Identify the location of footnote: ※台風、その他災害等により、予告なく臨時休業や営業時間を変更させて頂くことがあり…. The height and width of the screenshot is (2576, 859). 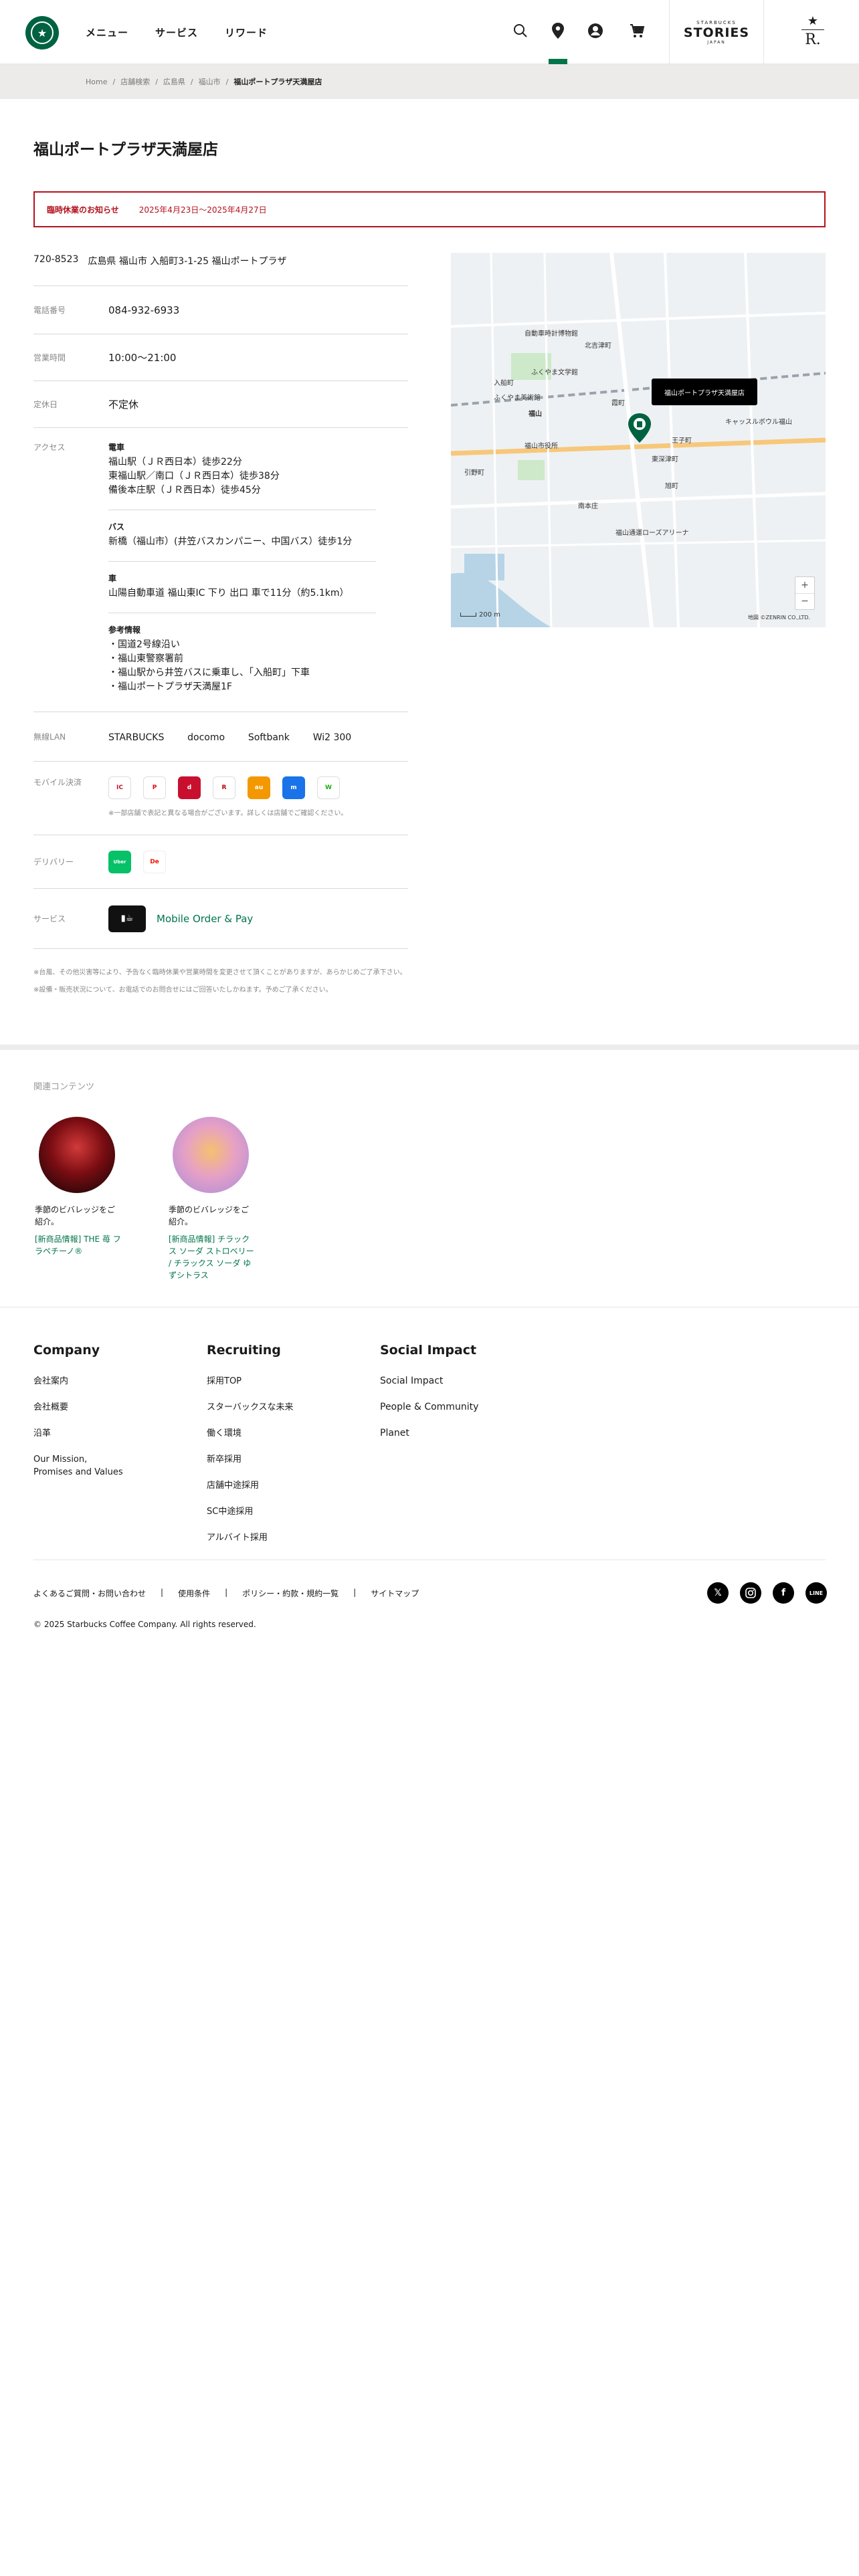
(220, 973).